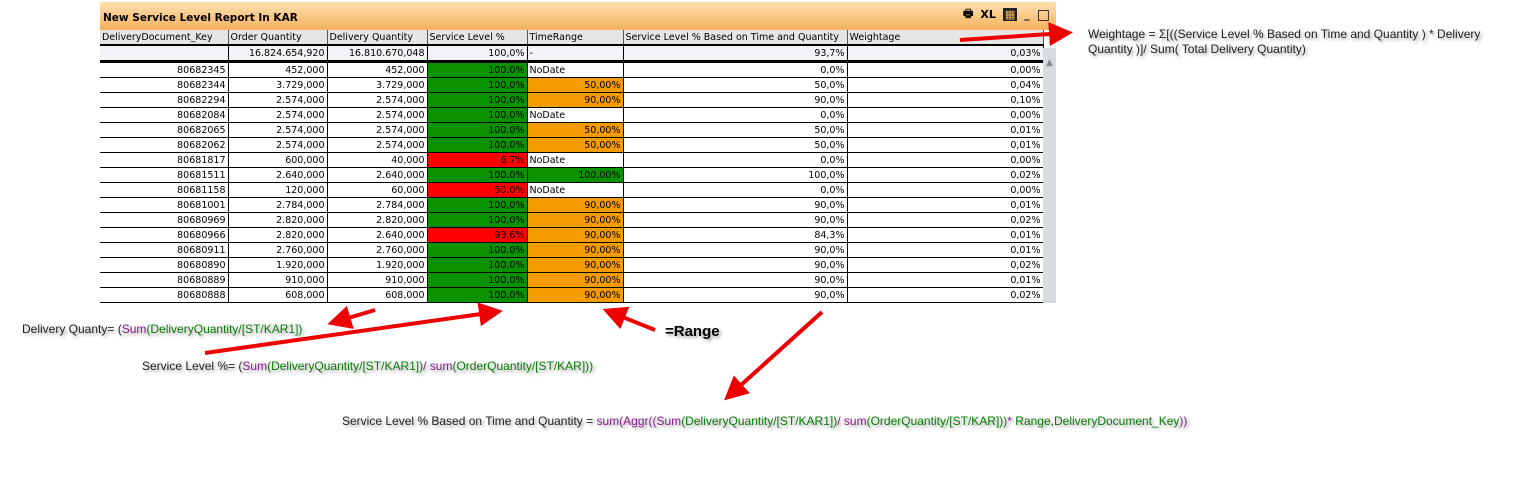  Describe the element at coordinates (692, 331) in the screenshot. I see `range-label: =Range` at that location.